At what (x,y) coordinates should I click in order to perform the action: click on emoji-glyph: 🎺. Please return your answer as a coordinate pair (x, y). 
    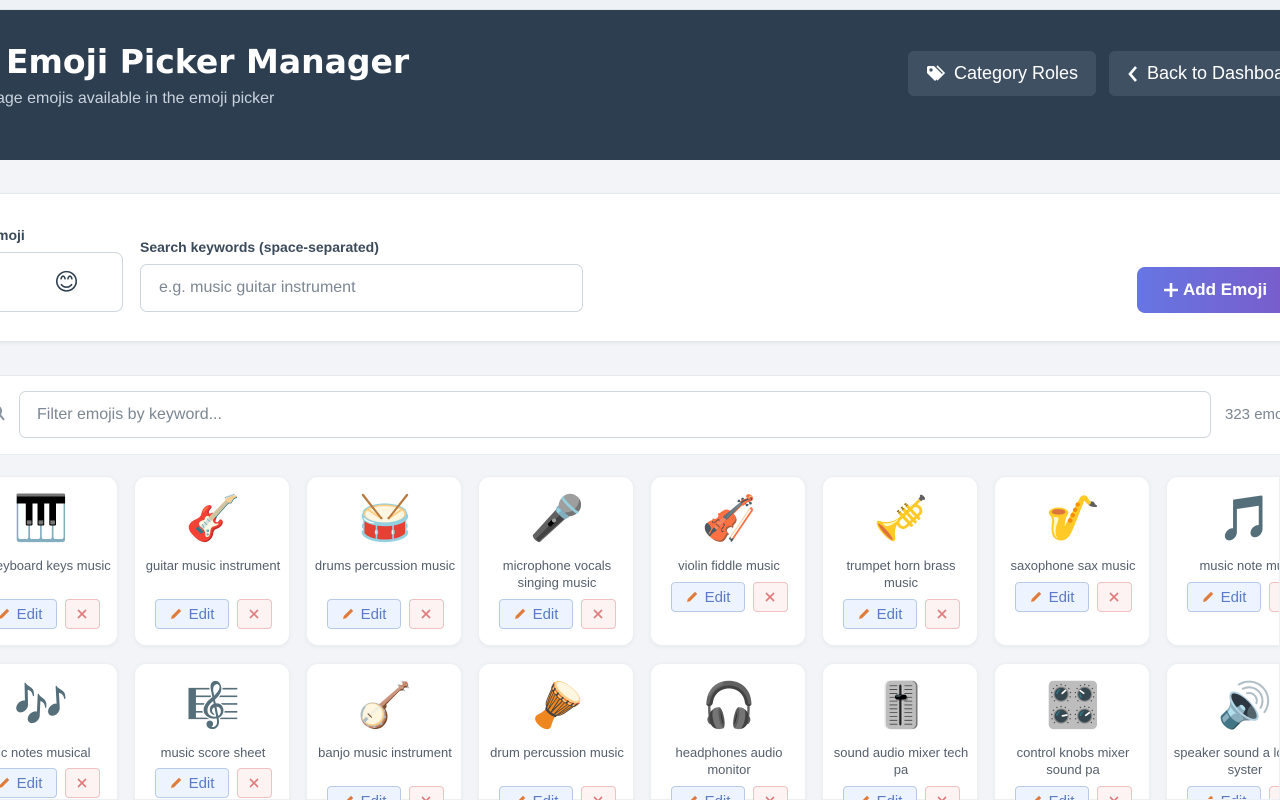
    Looking at the image, I should click on (901, 518).